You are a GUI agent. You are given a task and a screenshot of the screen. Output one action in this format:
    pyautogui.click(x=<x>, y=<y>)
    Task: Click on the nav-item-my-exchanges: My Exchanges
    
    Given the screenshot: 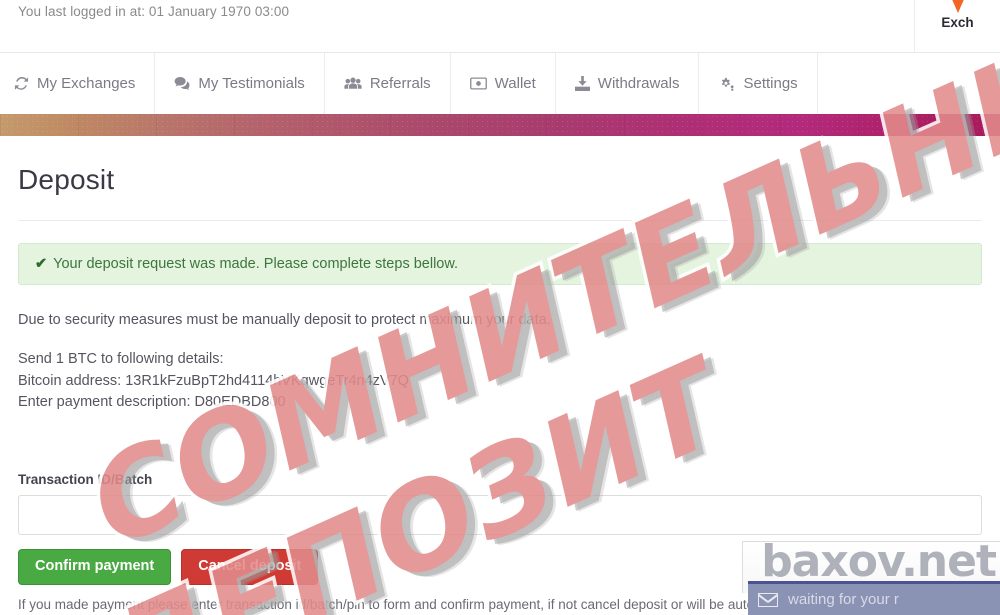 What is the action you would take?
    pyautogui.click(x=78, y=83)
    